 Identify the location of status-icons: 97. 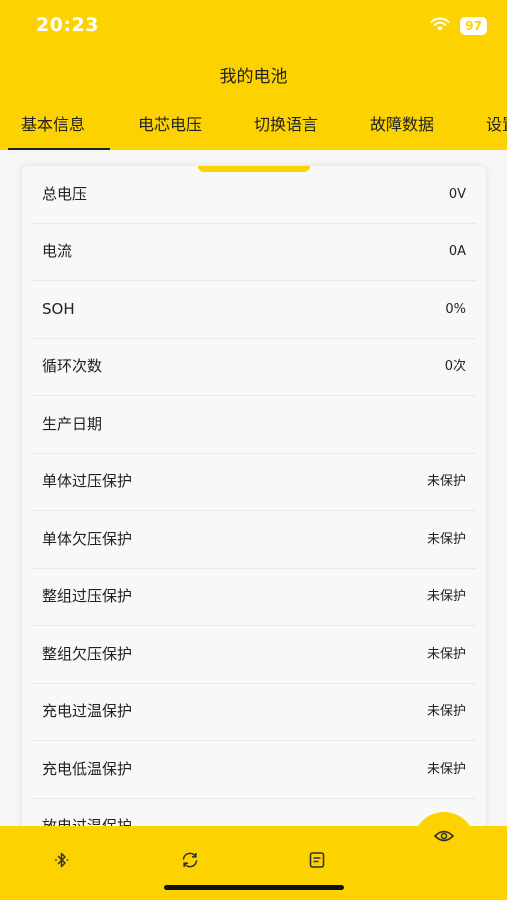
(458, 26).